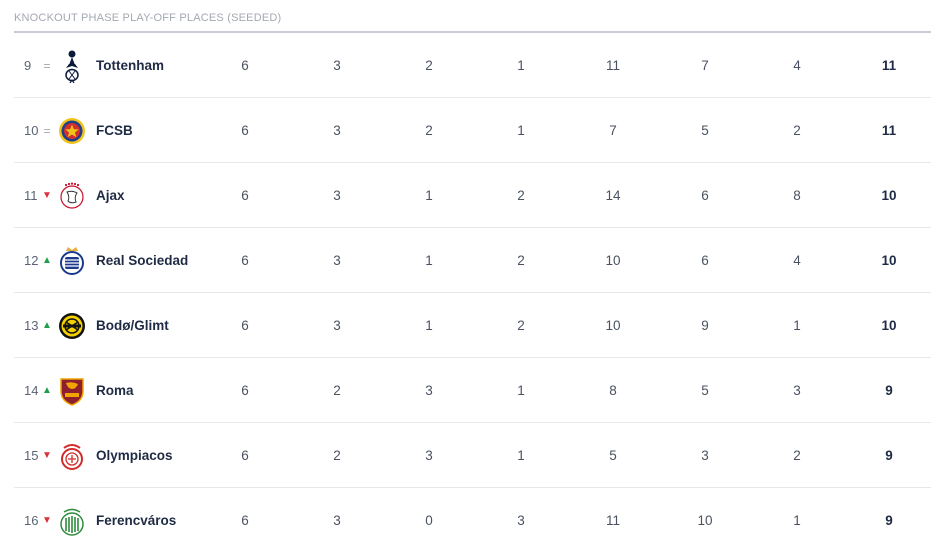 This screenshot has height=553, width=931. I want to click on position: 11, so click(31, 195).